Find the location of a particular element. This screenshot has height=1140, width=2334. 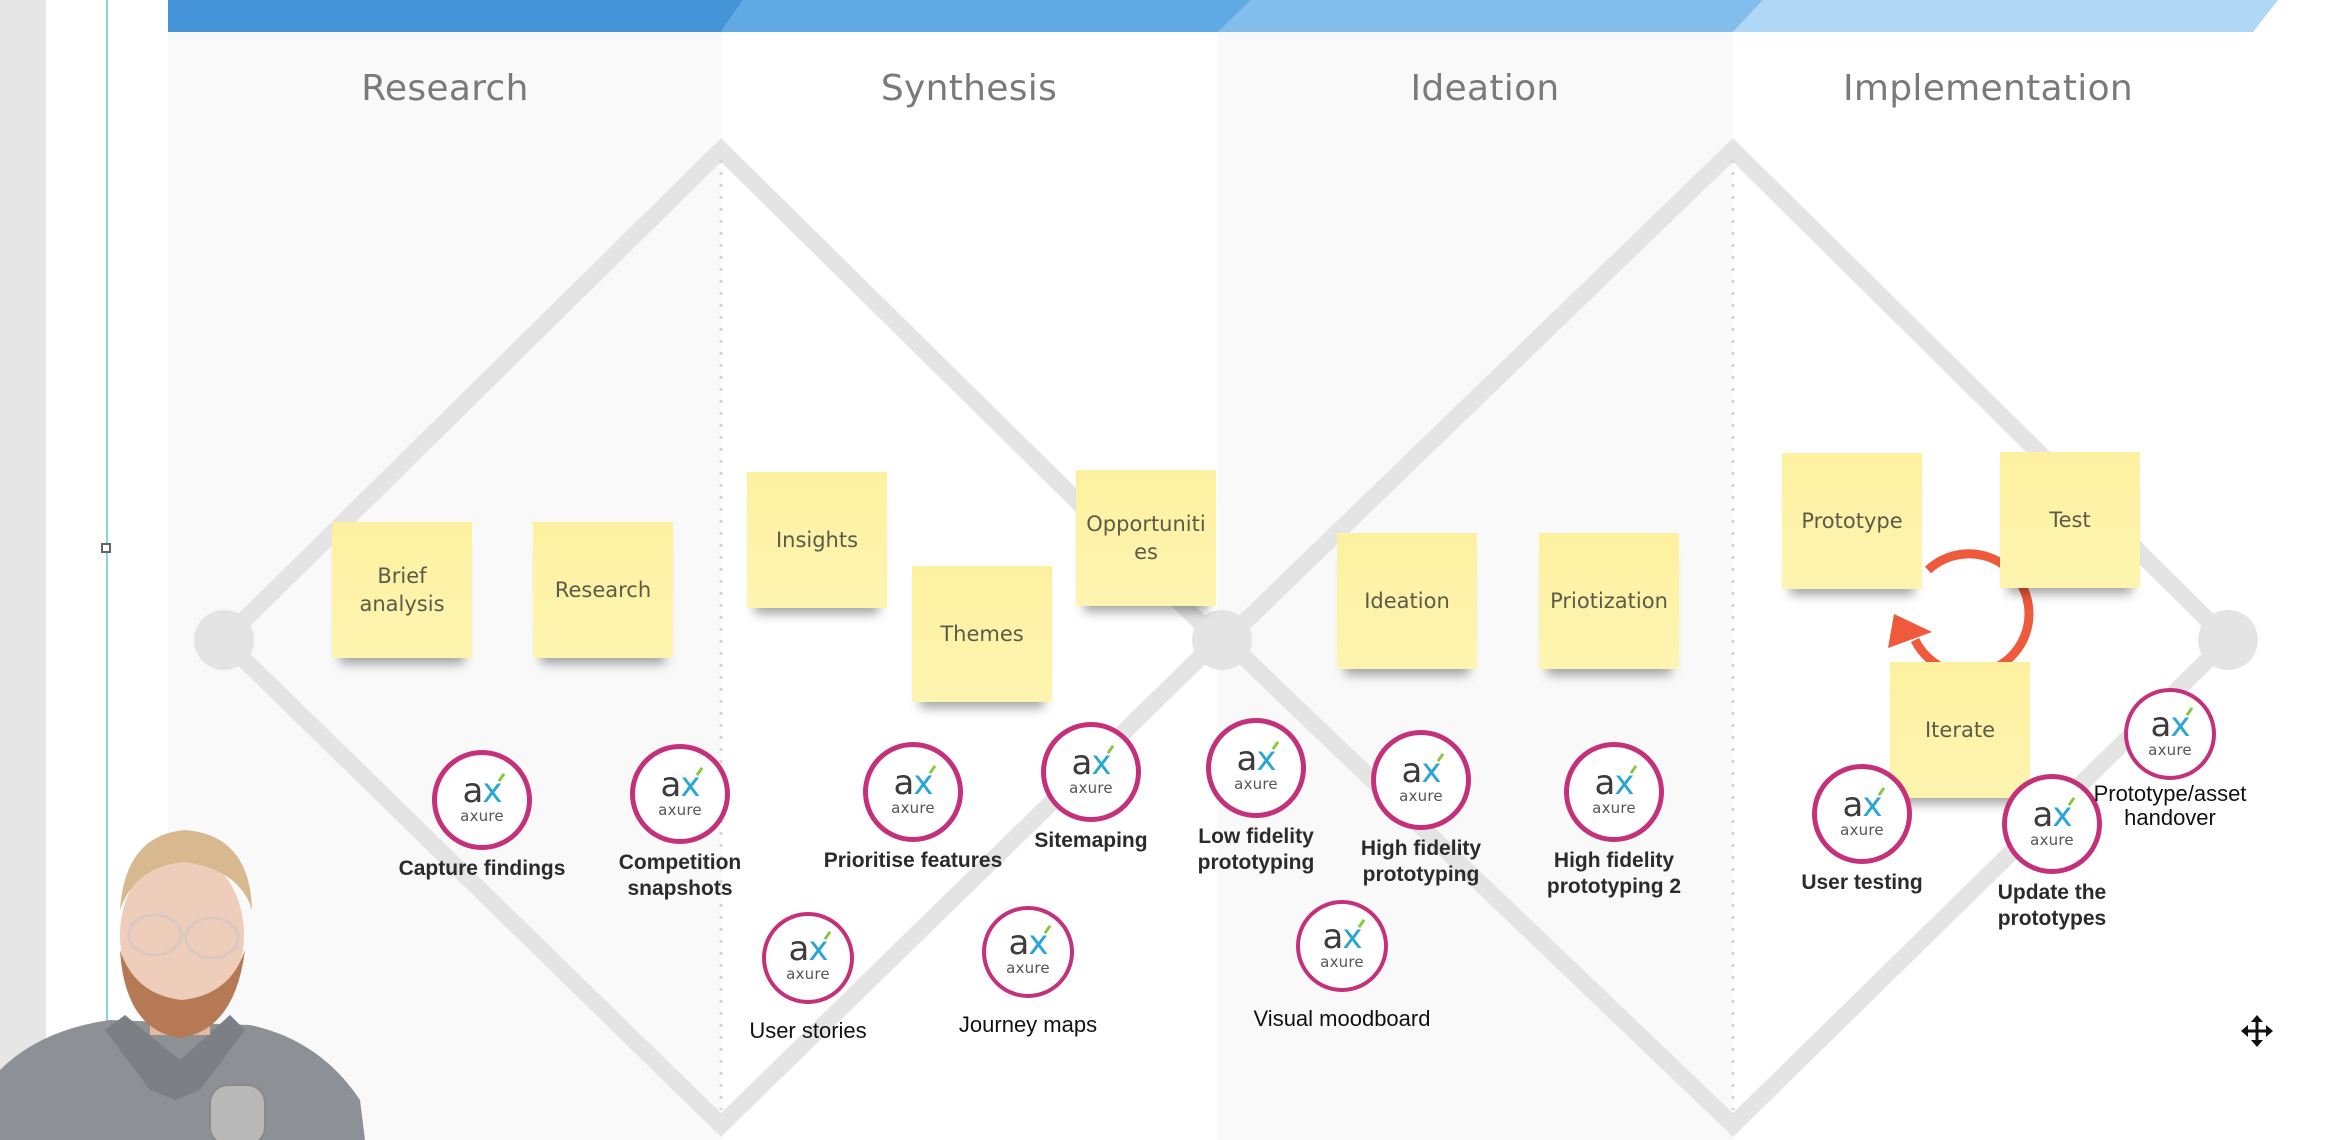

sticky-note: Insights is located at coordinates (817, 540).